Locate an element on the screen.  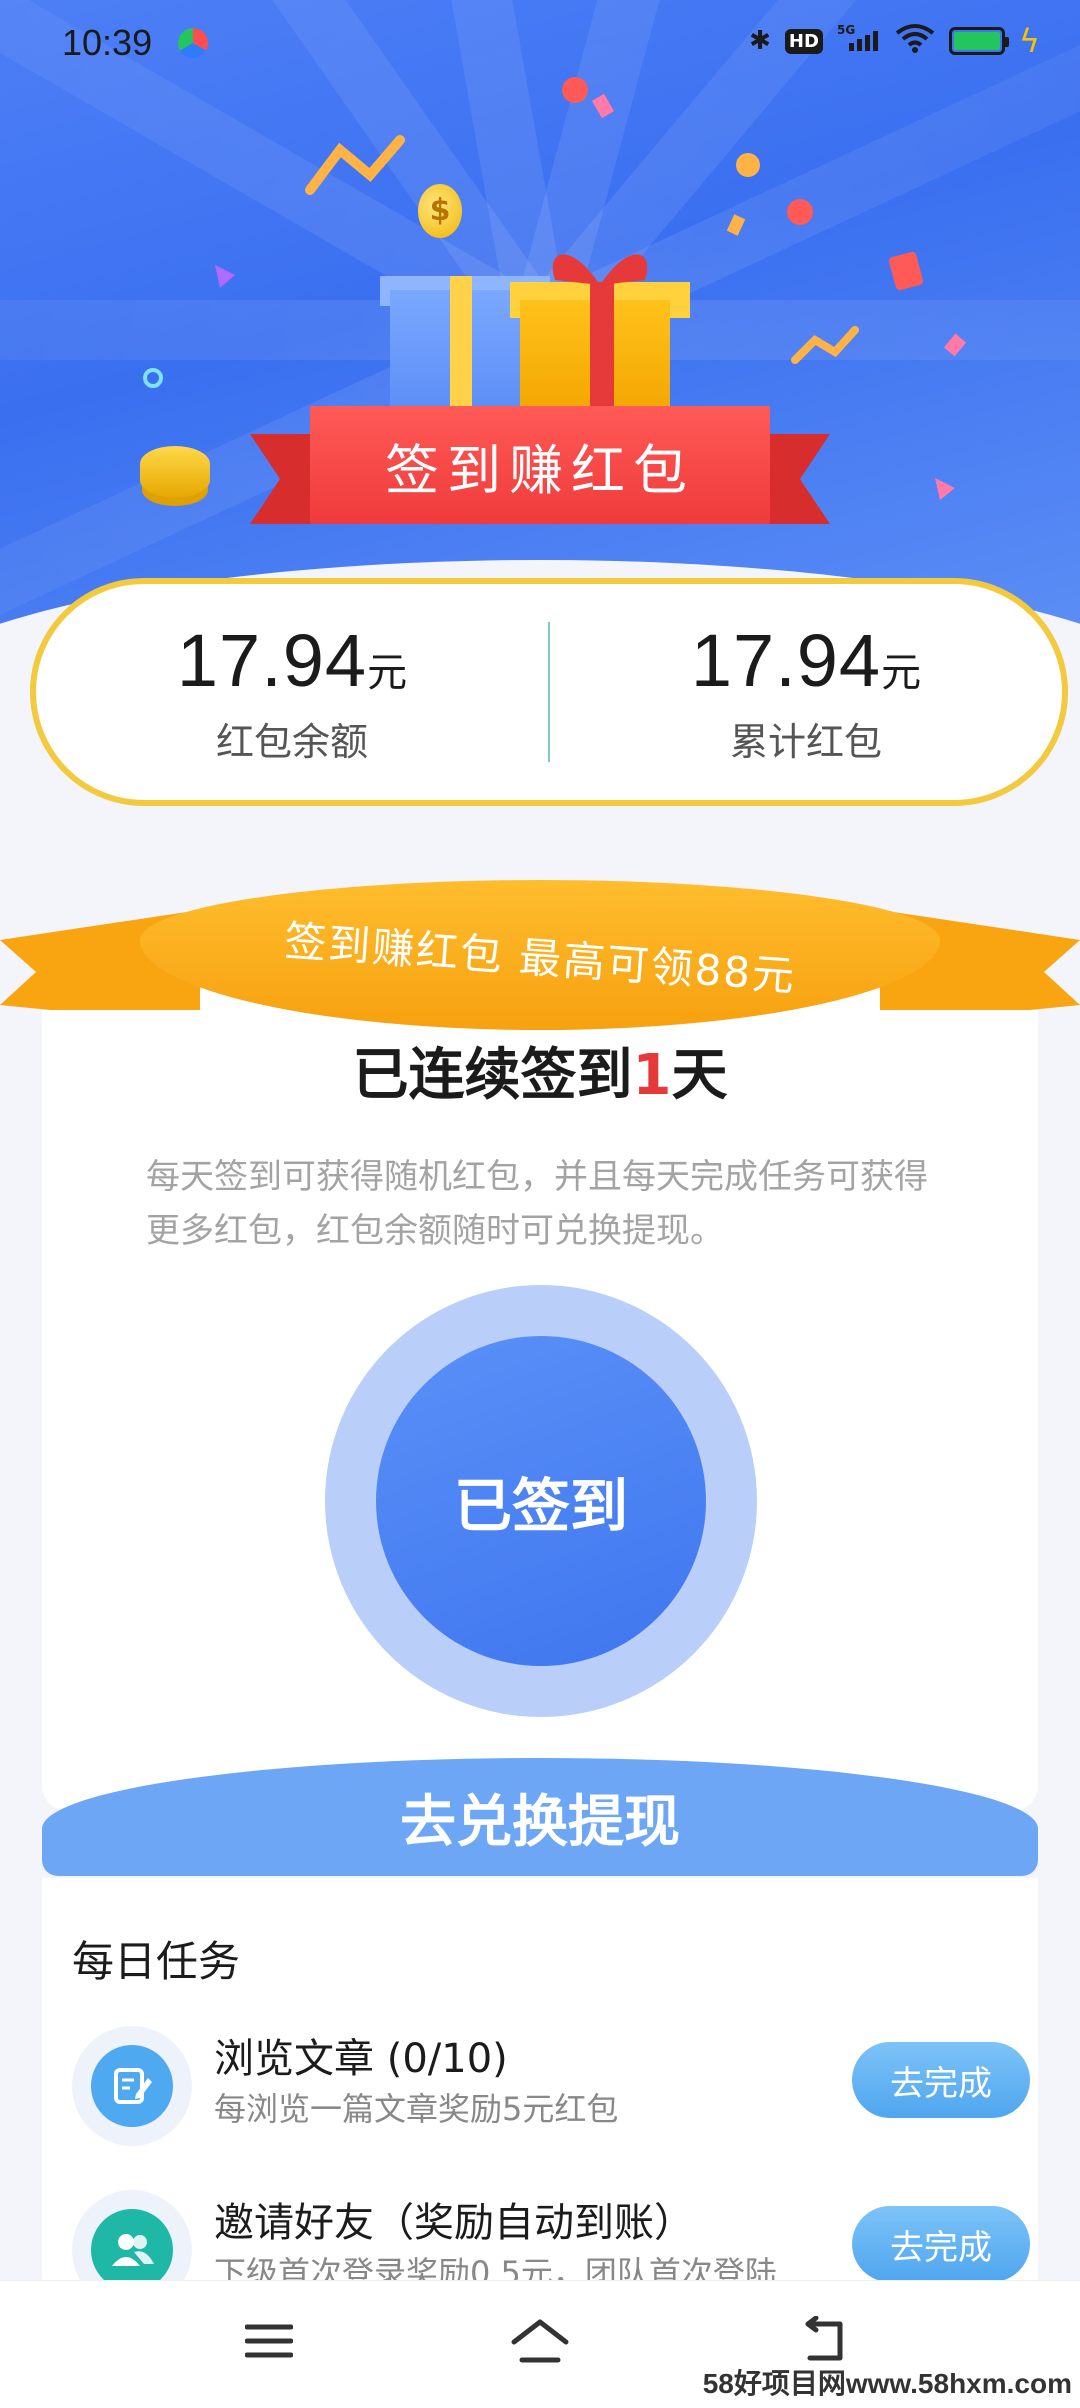
hd-badge: HD is located at coordinates (803, 41).